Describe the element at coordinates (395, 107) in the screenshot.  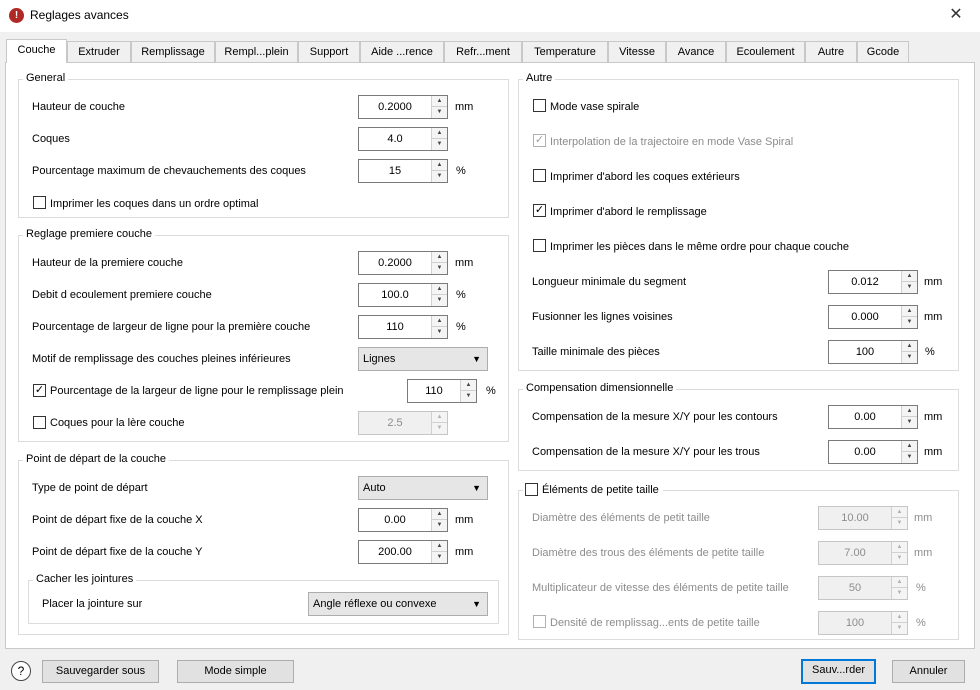
I see `layer-height-value: 0.2000` at that location.